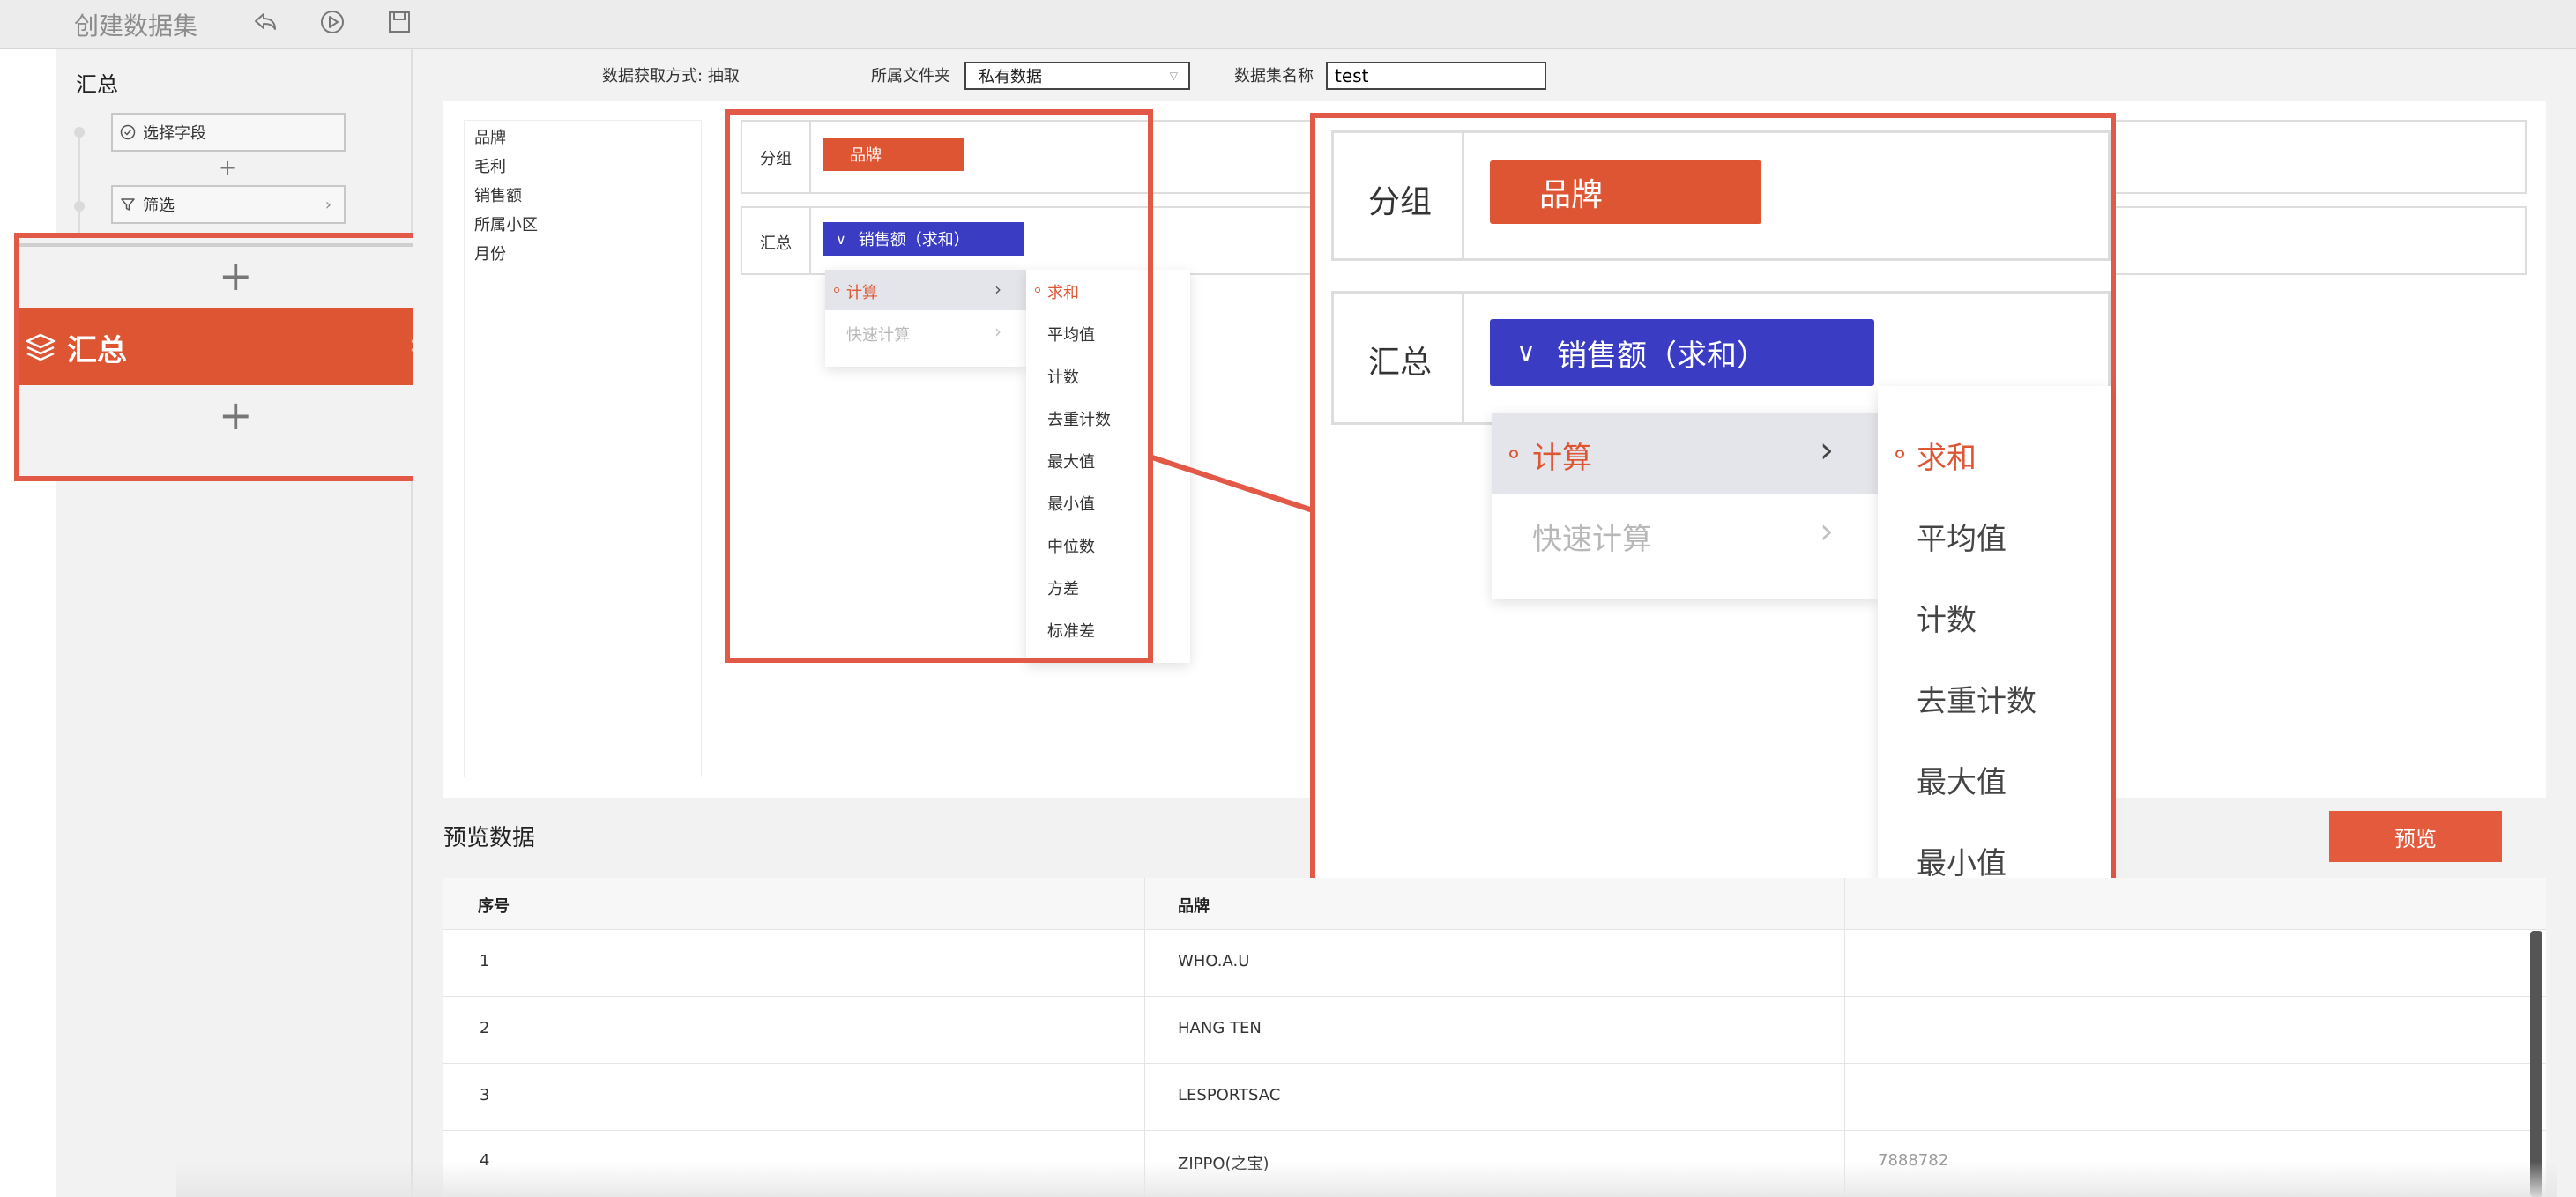  I want to click on zoom-agg-item: 去重计数, so click(1976, 698).